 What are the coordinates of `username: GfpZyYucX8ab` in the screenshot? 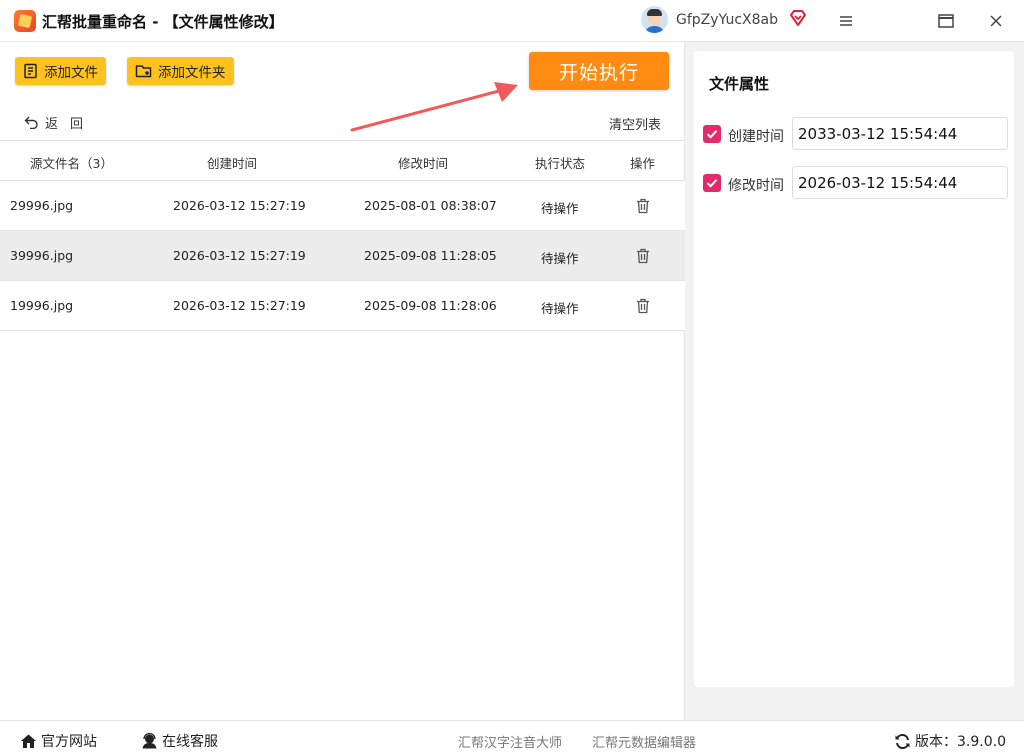 It's located at (727, 20).